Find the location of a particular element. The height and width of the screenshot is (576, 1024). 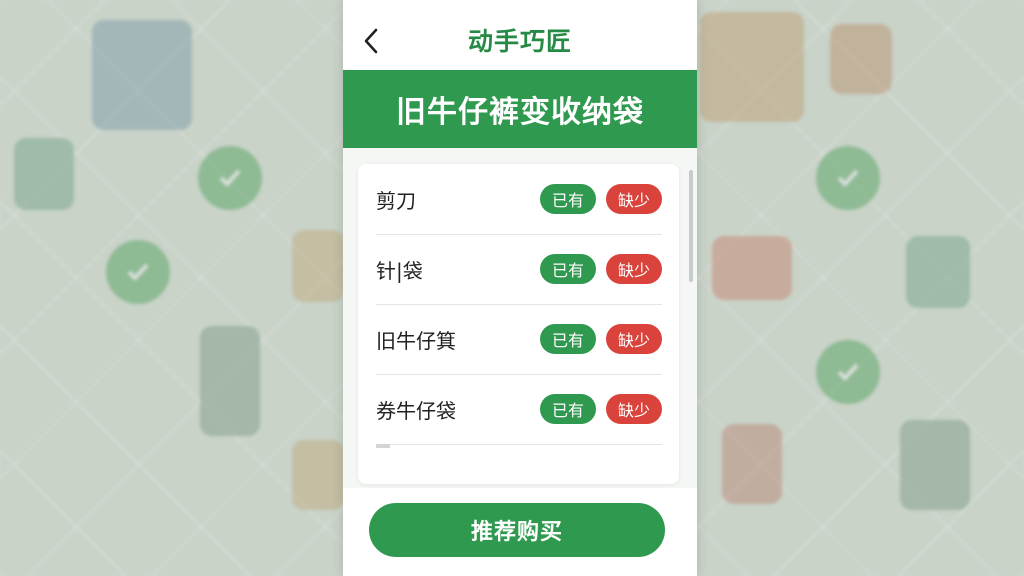

list-item: 针|袋 已有 缺少 is located at coordinates (519, 269).